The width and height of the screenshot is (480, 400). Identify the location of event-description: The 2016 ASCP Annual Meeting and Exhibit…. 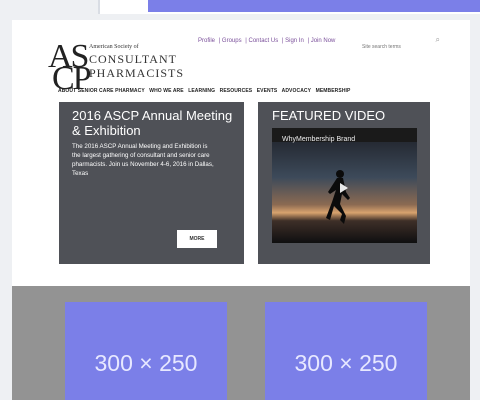
(143, 160).